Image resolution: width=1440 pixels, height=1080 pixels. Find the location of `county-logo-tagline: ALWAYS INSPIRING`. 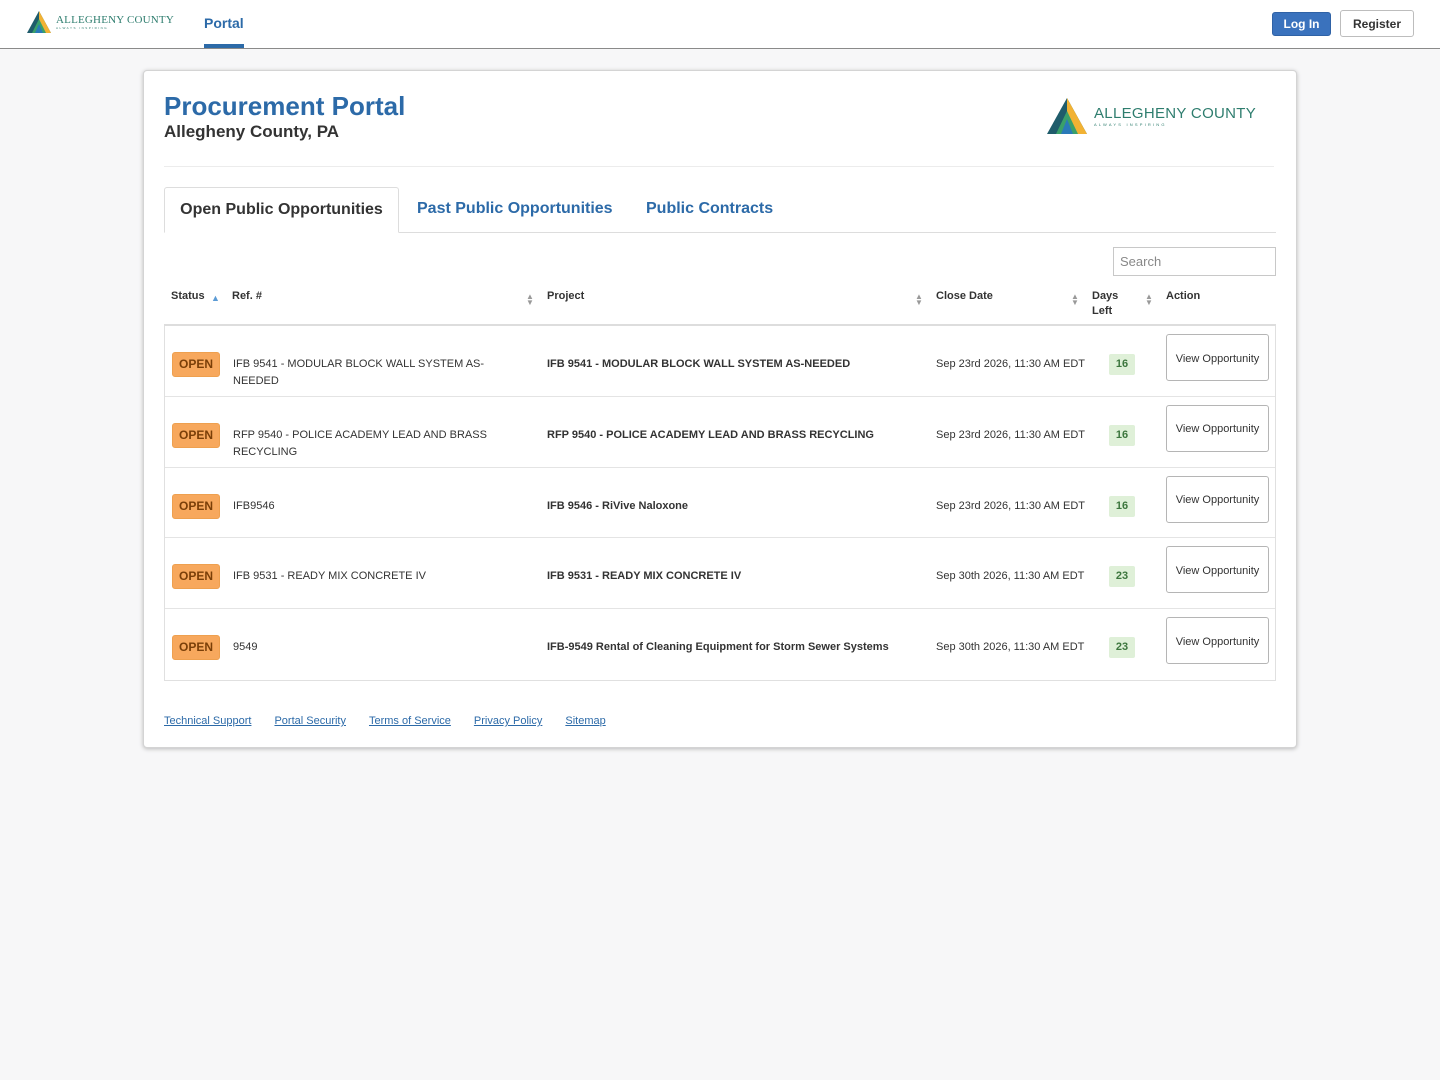

county-logo-tagline: ALWAYS INSPIRING is located at coordinates (1130, 124).